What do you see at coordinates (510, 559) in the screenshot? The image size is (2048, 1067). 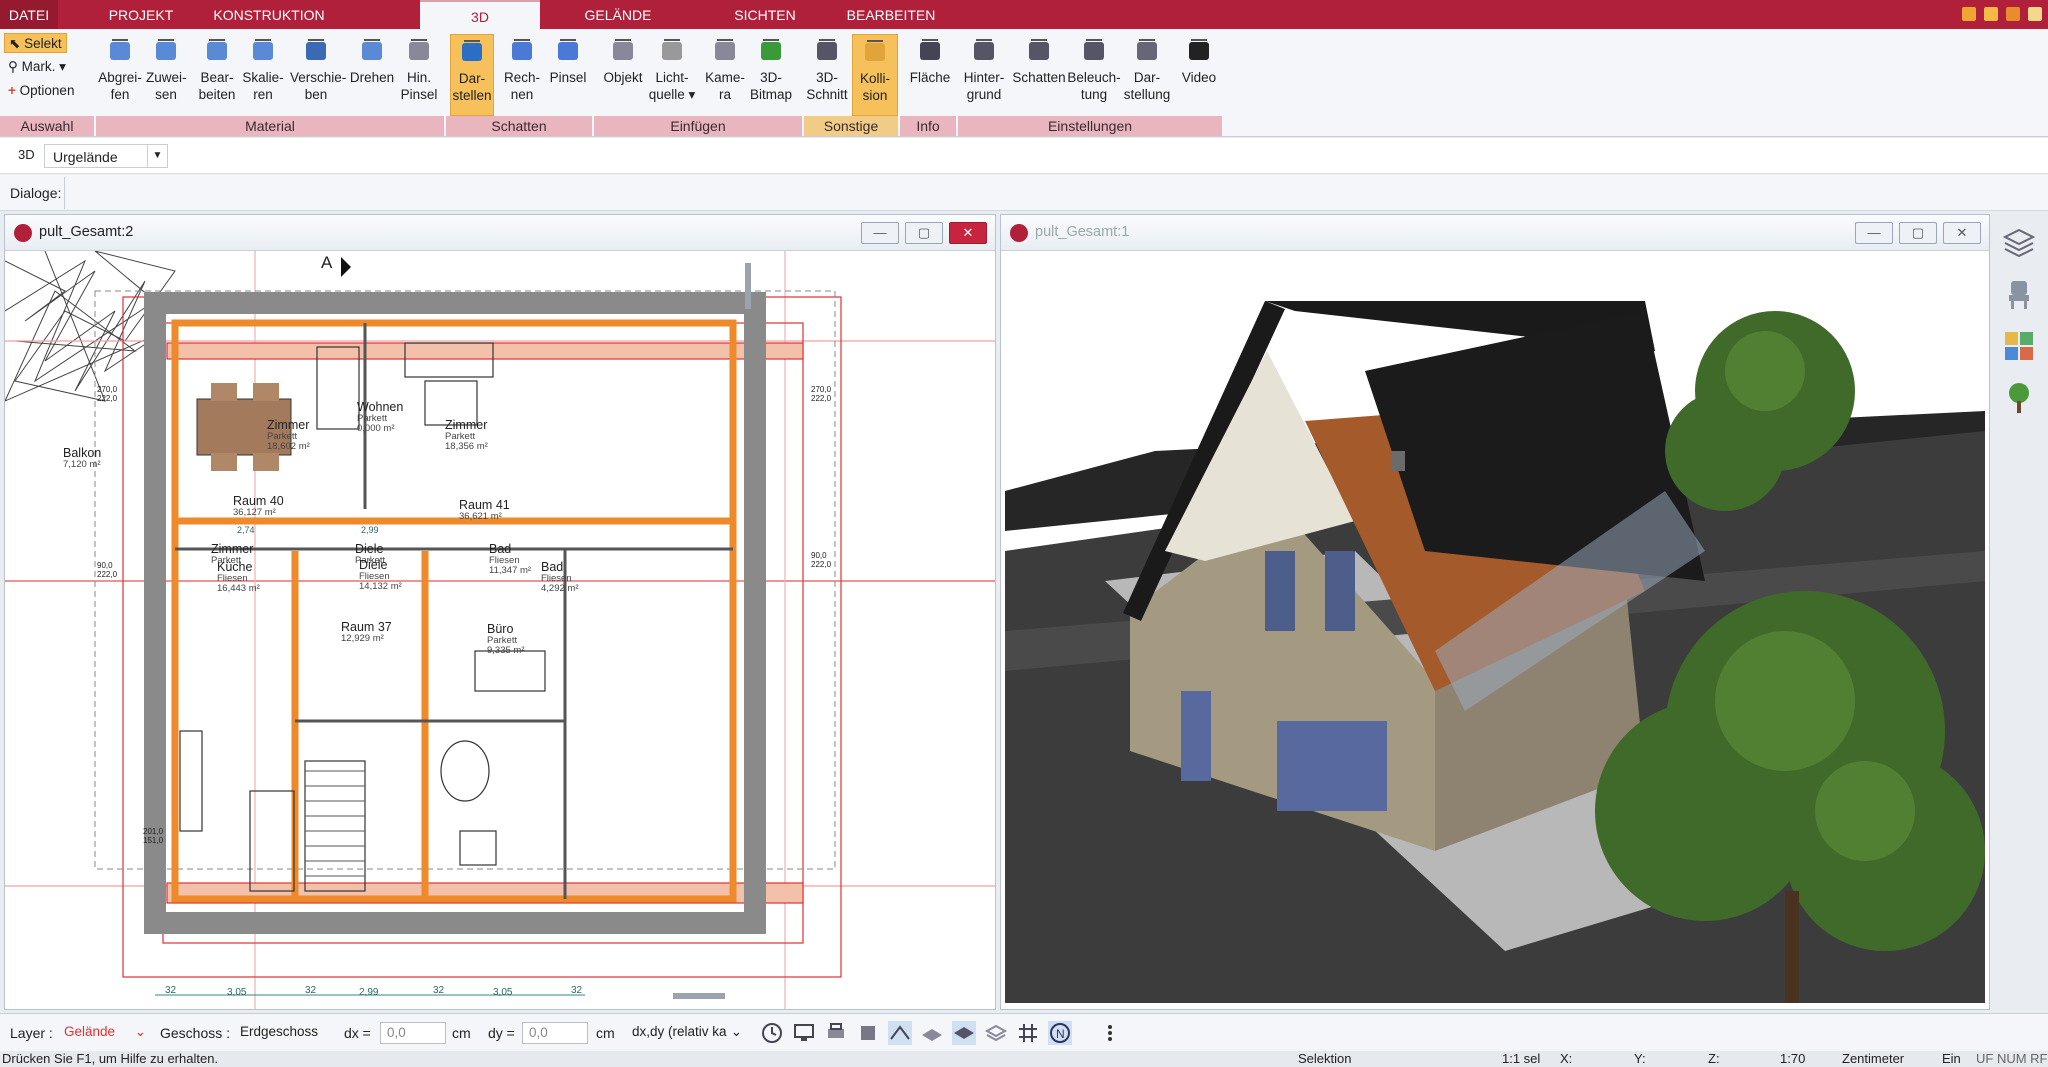 I see `room-label: Bad Fliesen 11,347 m²` at bounding box center [510, 559].